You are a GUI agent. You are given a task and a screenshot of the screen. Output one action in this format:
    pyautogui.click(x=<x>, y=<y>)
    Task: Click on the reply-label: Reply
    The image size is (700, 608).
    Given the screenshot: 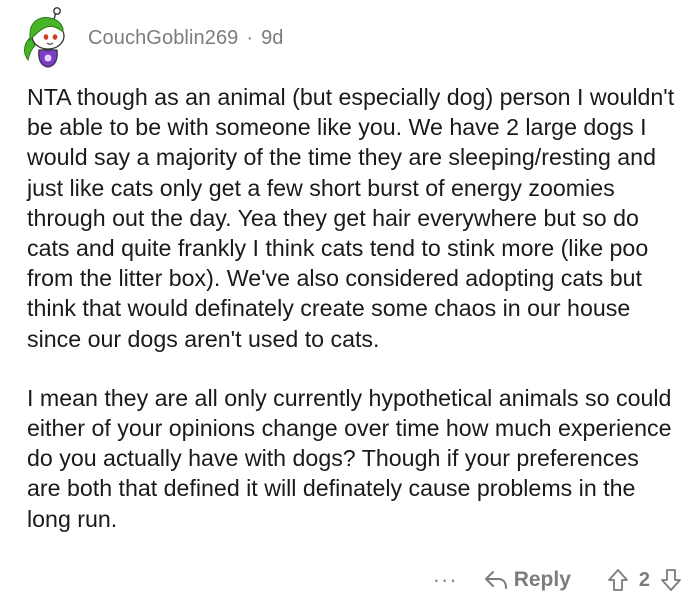 What is the action you would take?
    pyautogui.click(x=542, y=579)
    